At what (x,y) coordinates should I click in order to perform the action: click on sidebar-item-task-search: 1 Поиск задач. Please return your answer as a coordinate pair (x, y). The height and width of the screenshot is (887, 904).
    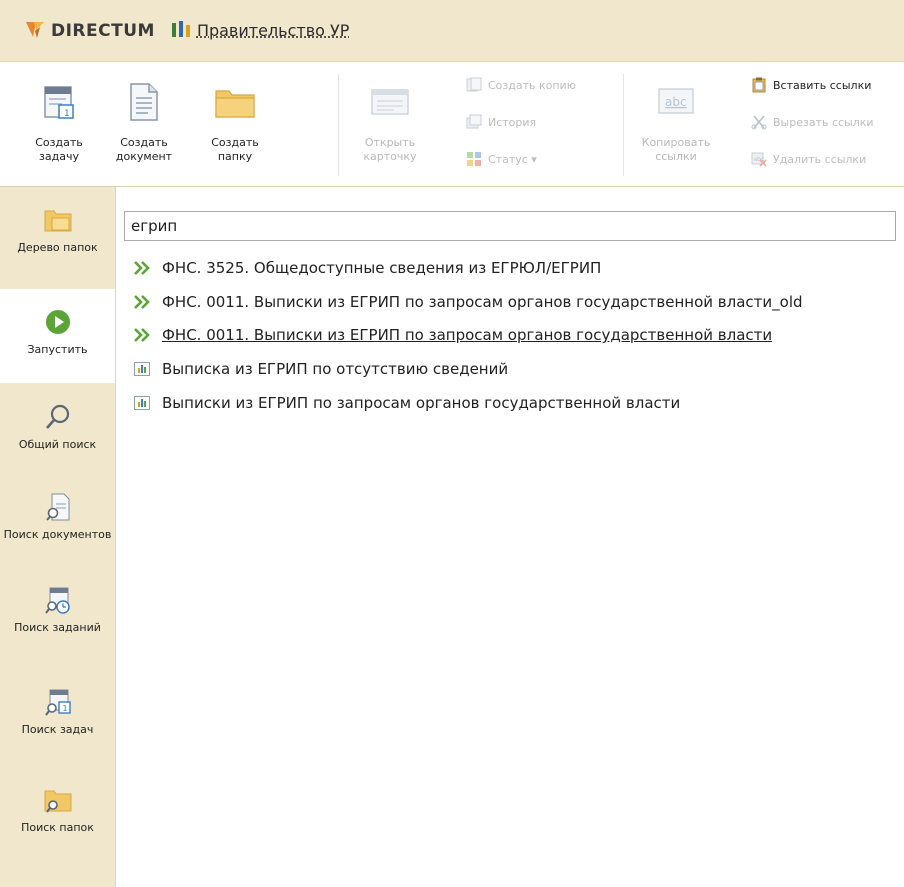
    Looking at the image, I should click on (57, 711).